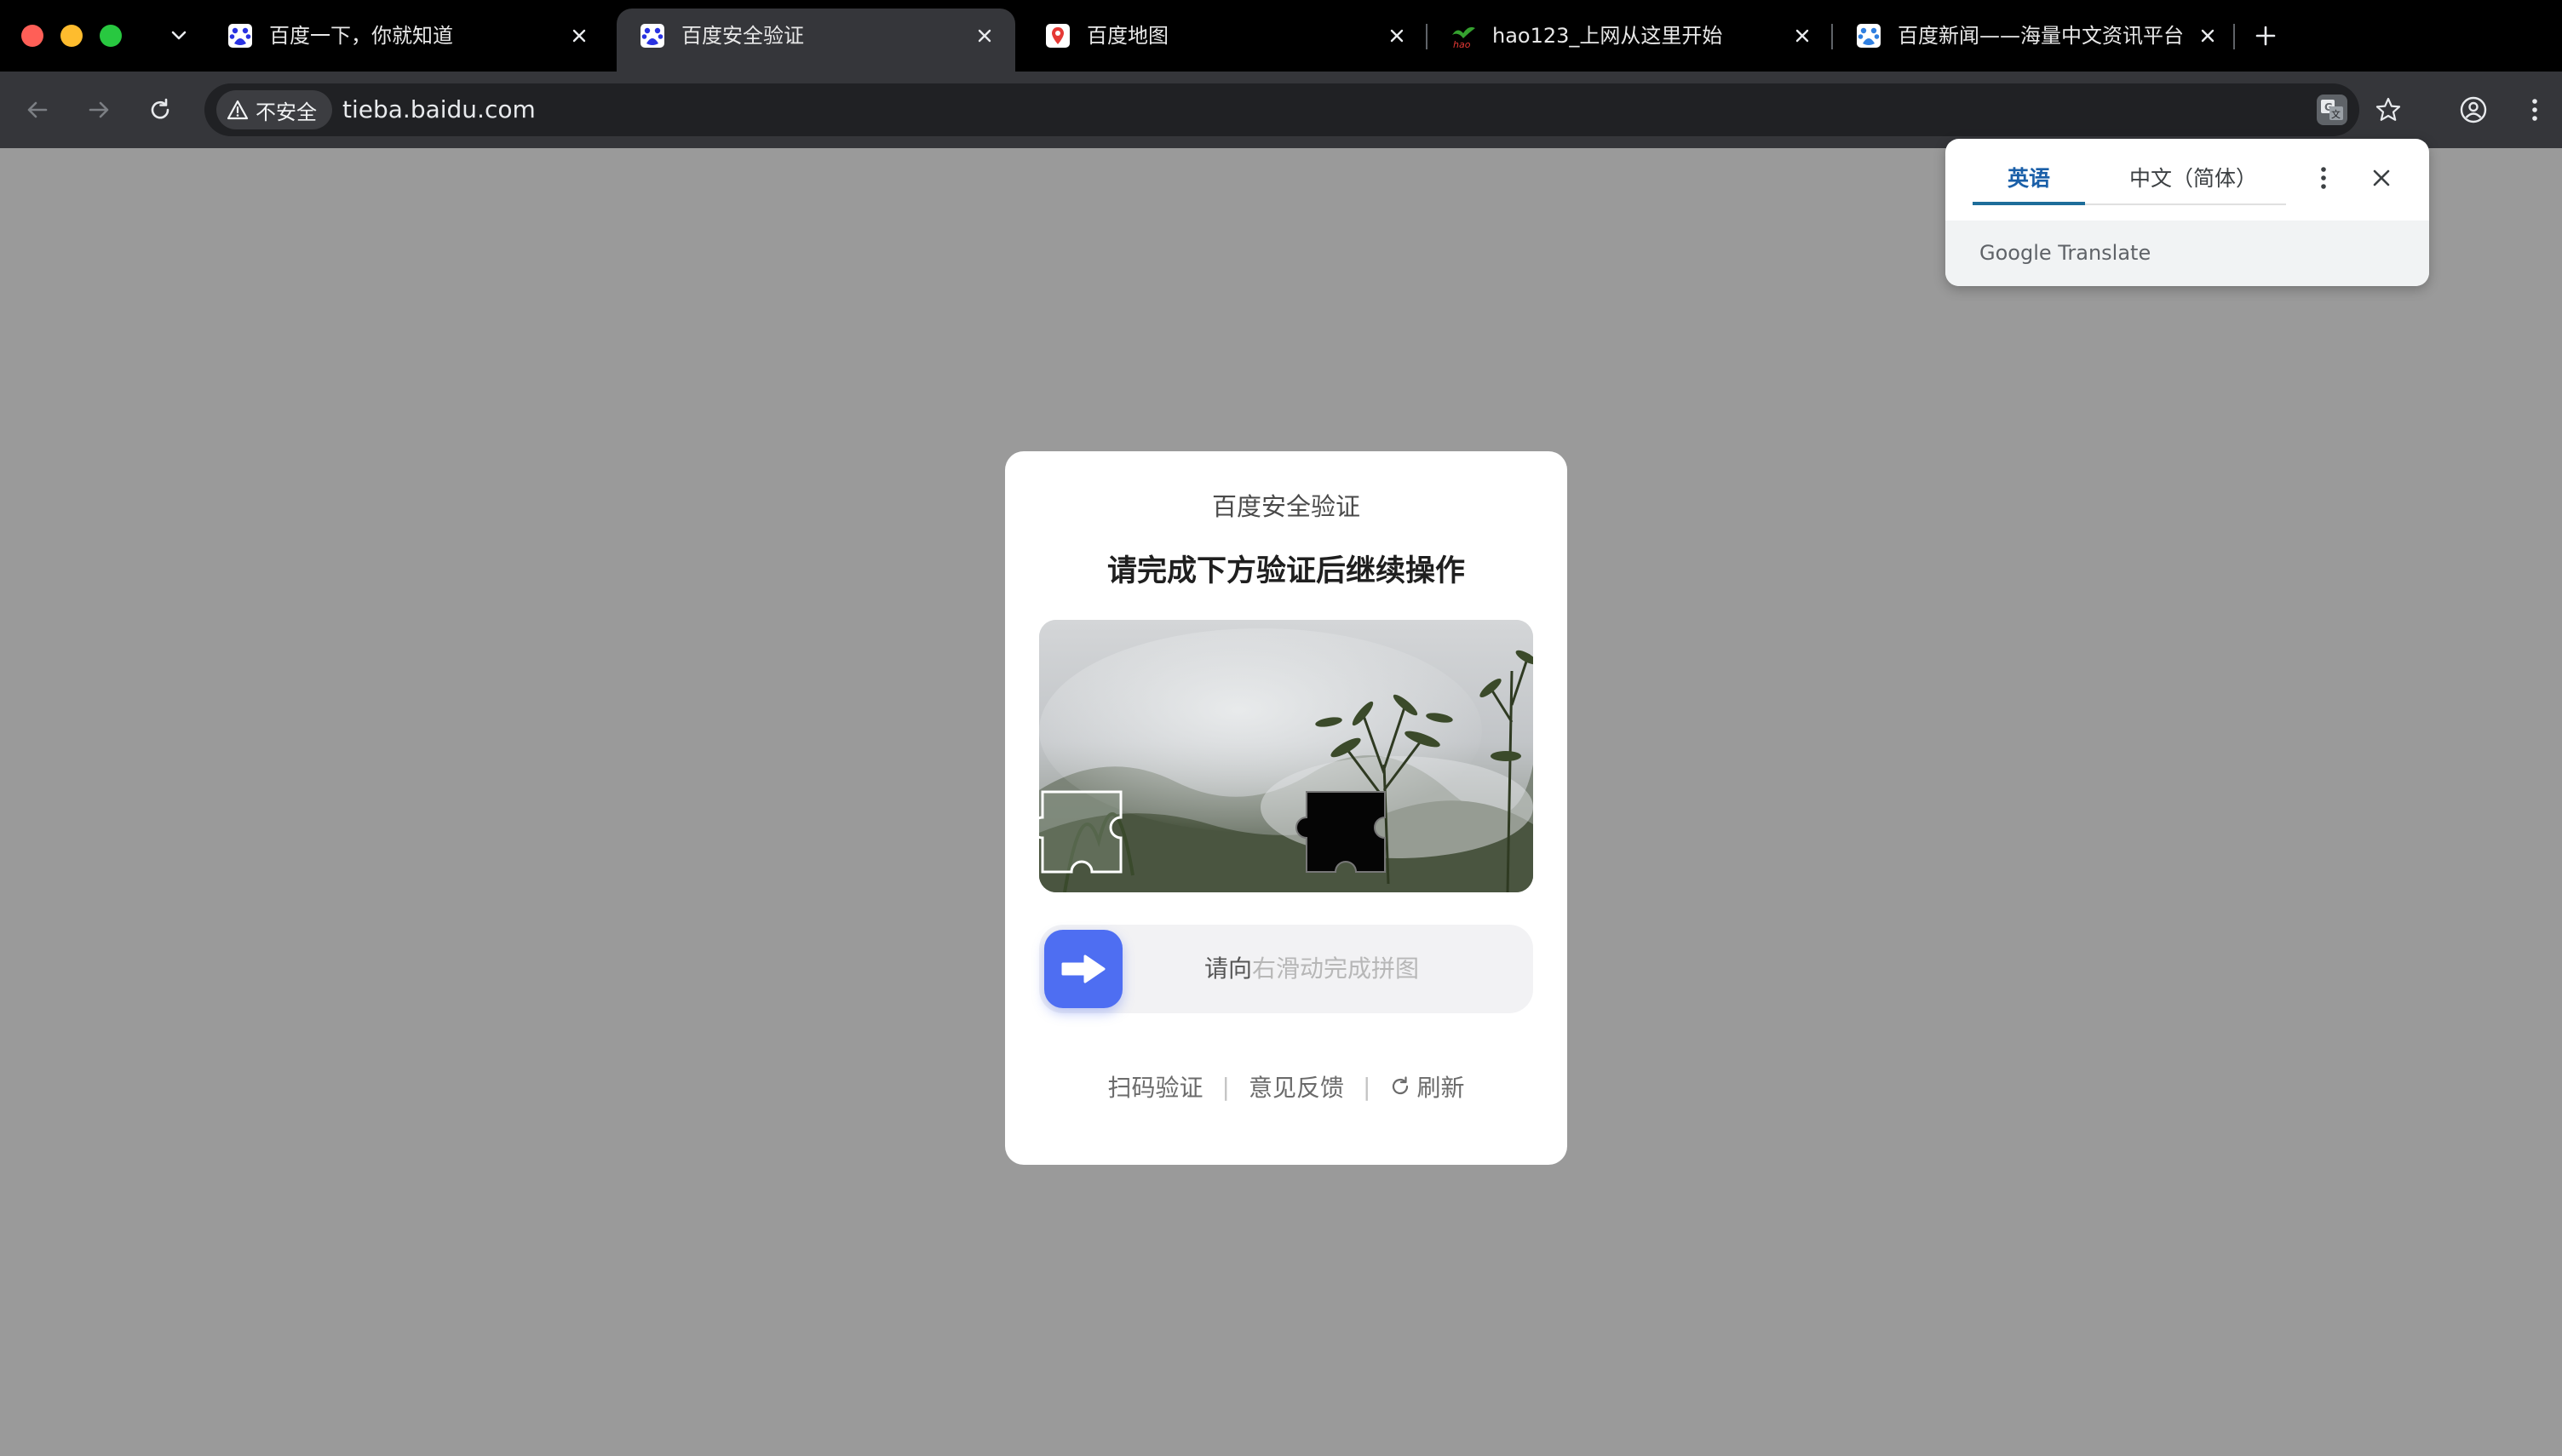 The width and height of the screenshot is (2562, 1456). Describe the element at coordinates (1336, 968) in the screenshot. I see `slider-hint-light: 右滑动完成拼图` at that location.